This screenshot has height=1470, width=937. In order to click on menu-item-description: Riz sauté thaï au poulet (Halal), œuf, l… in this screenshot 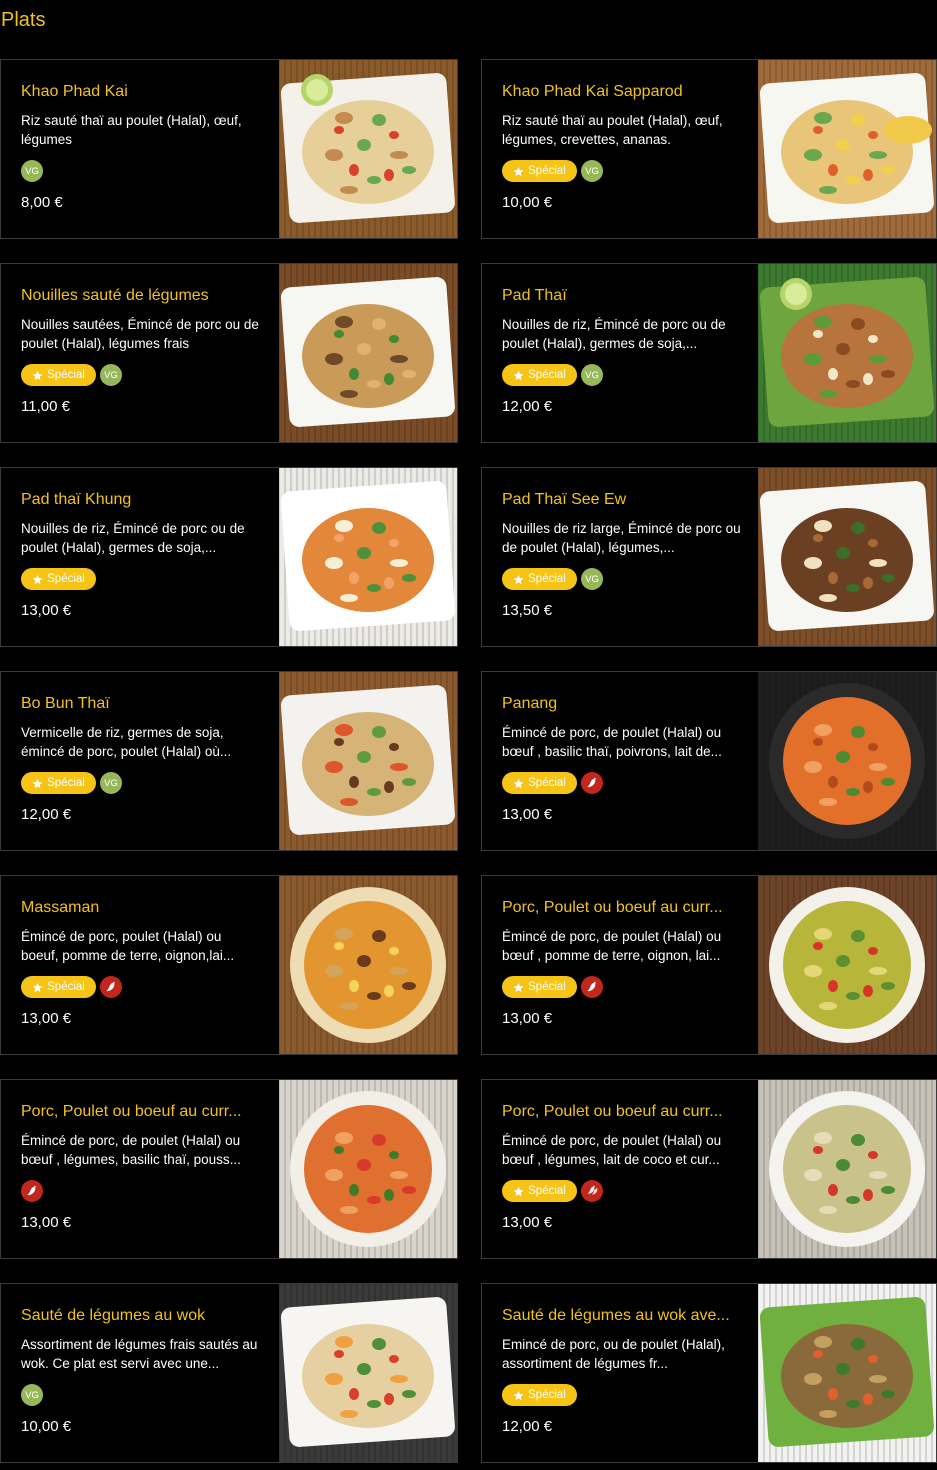, I will do `click(131, 130)`.